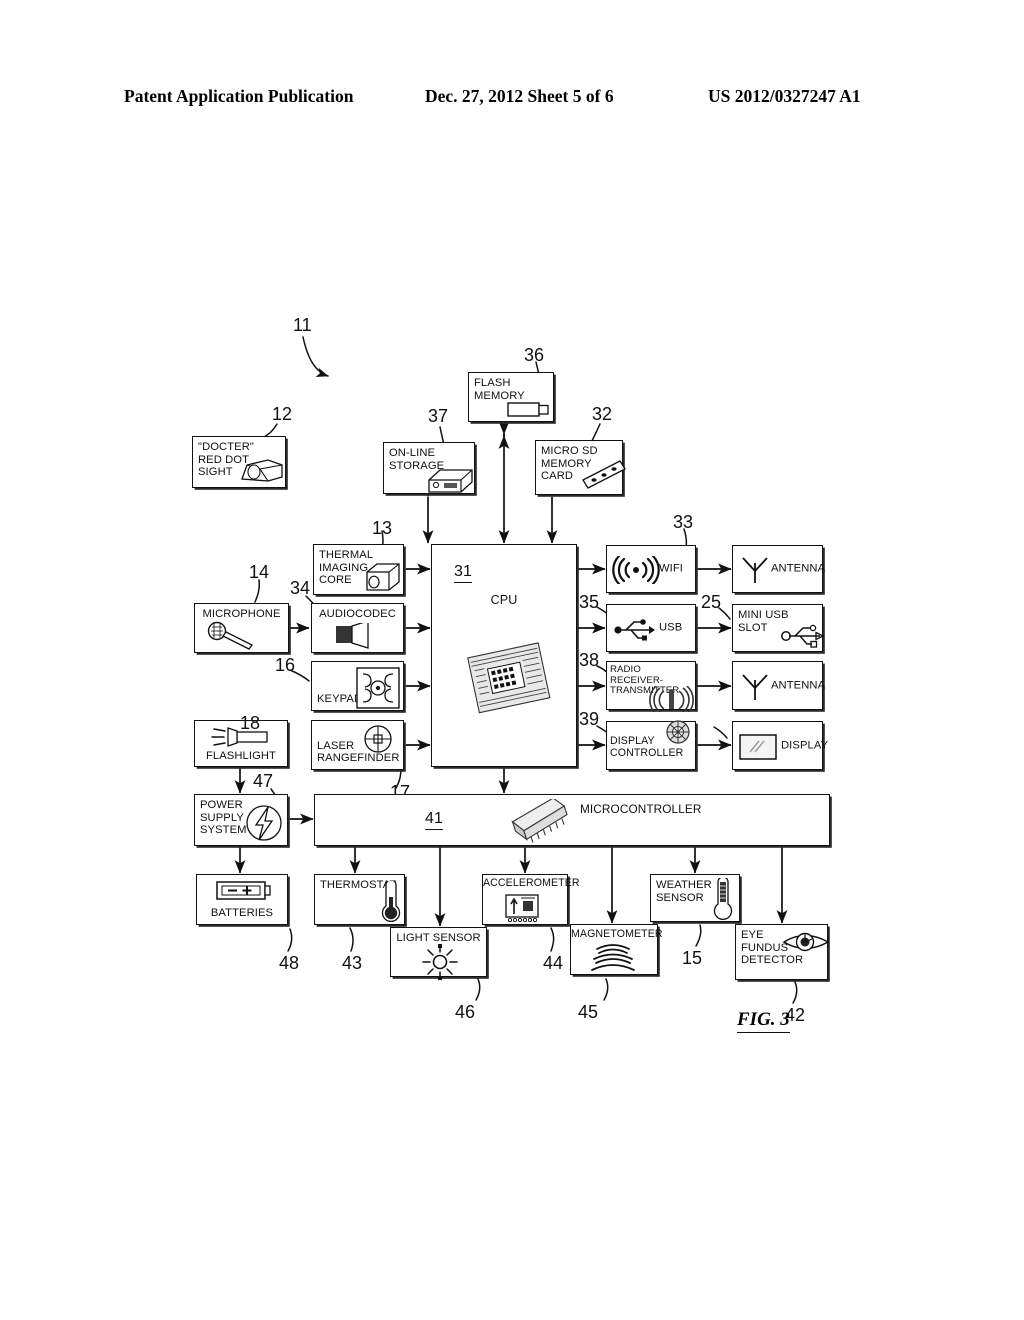  What do you see at coordinates (264, 823) in the screenshot?
I see `lightning-icon` at bounding box center [264, 823].